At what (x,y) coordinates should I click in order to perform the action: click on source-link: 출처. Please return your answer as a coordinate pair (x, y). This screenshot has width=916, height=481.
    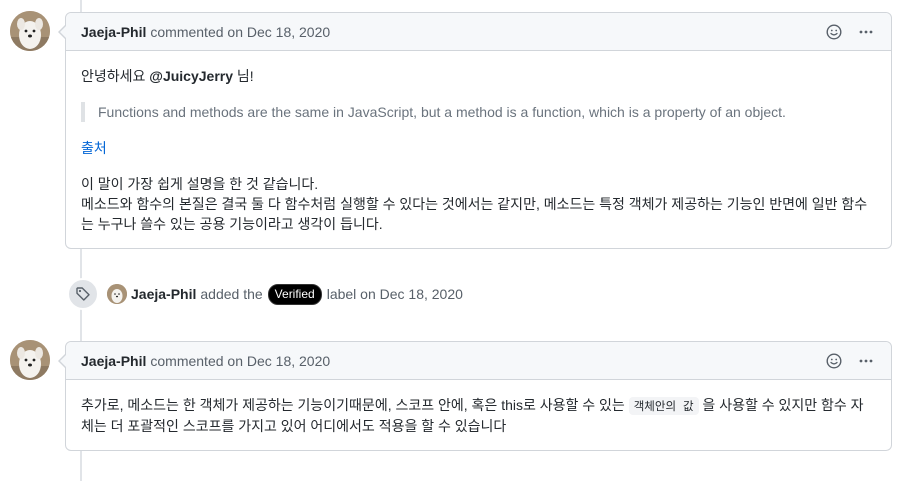
    Looking at the image, I should click on (94, 148).